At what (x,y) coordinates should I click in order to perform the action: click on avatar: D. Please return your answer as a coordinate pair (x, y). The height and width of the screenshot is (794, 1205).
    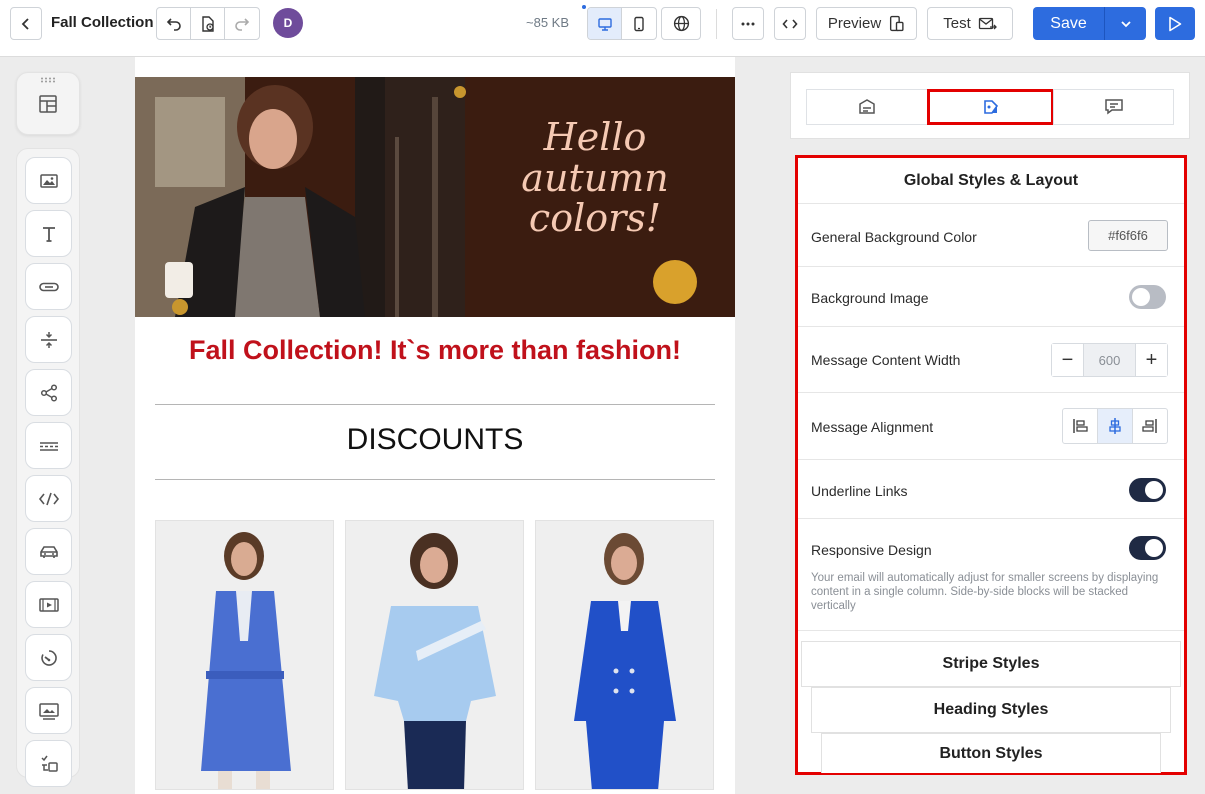
    Looking at the image, I should click on (288, 23).